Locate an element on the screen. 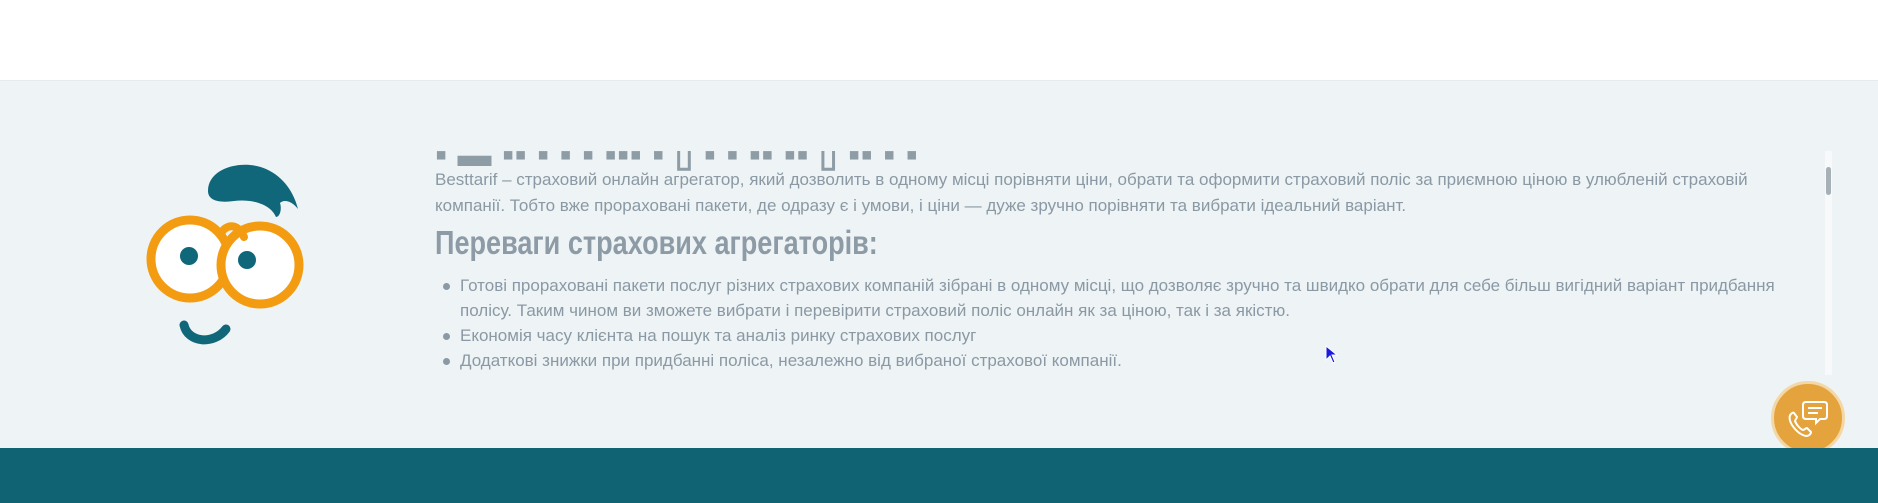 This screenshot has width=1878, height=503. phone-chat-icon is located at coordinates (1808, 419).